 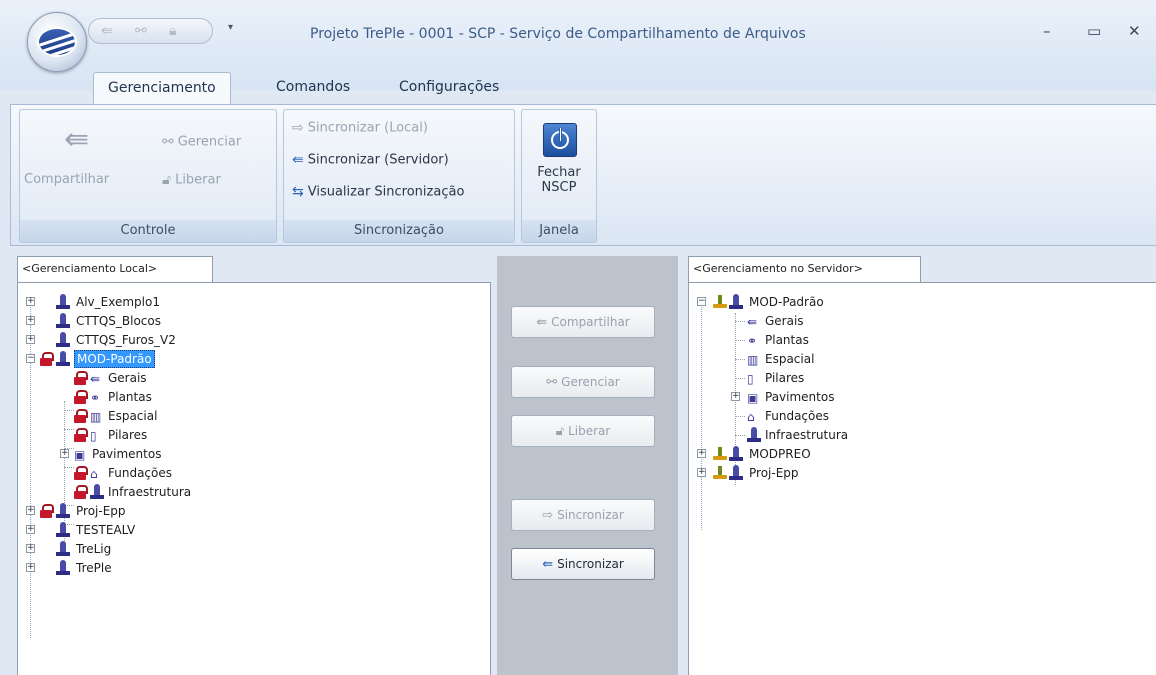 I want to click on liberar-button-middle: 🔓︎ Liberar, so click(x=583, y=431).